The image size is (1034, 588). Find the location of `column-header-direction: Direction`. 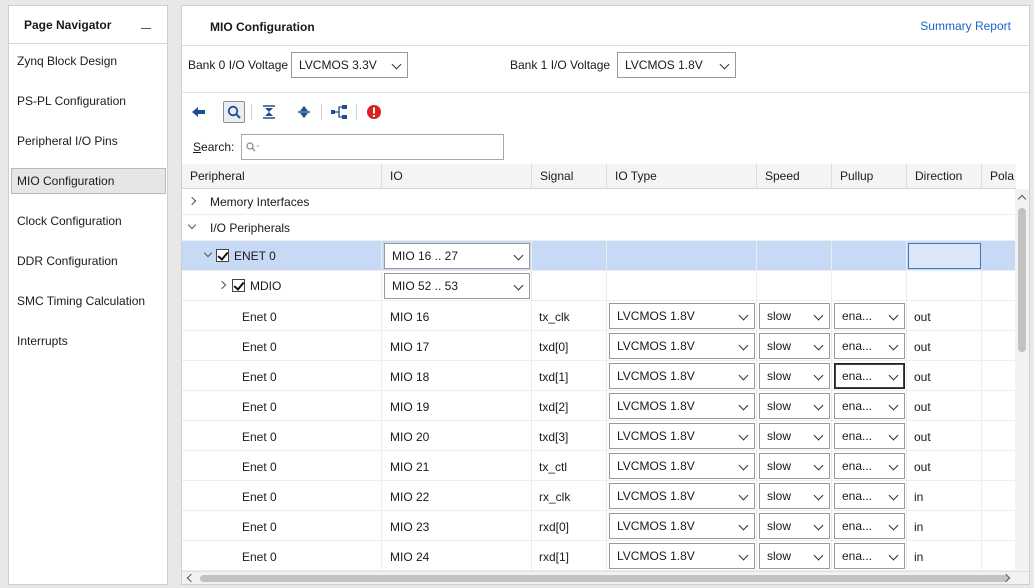

column-header-direction: Direction is located at coordinates (944, 176).